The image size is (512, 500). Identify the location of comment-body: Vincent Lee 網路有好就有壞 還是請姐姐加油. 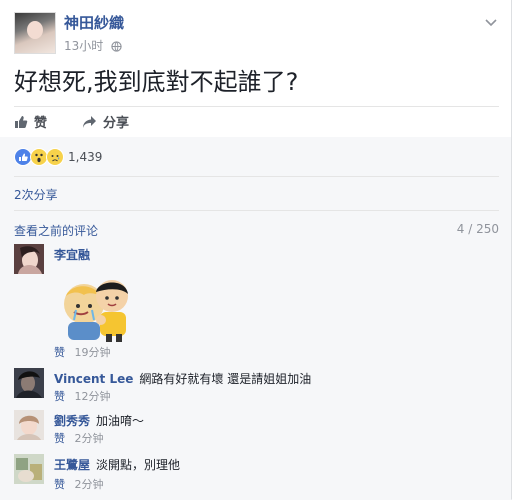
(182, 377).